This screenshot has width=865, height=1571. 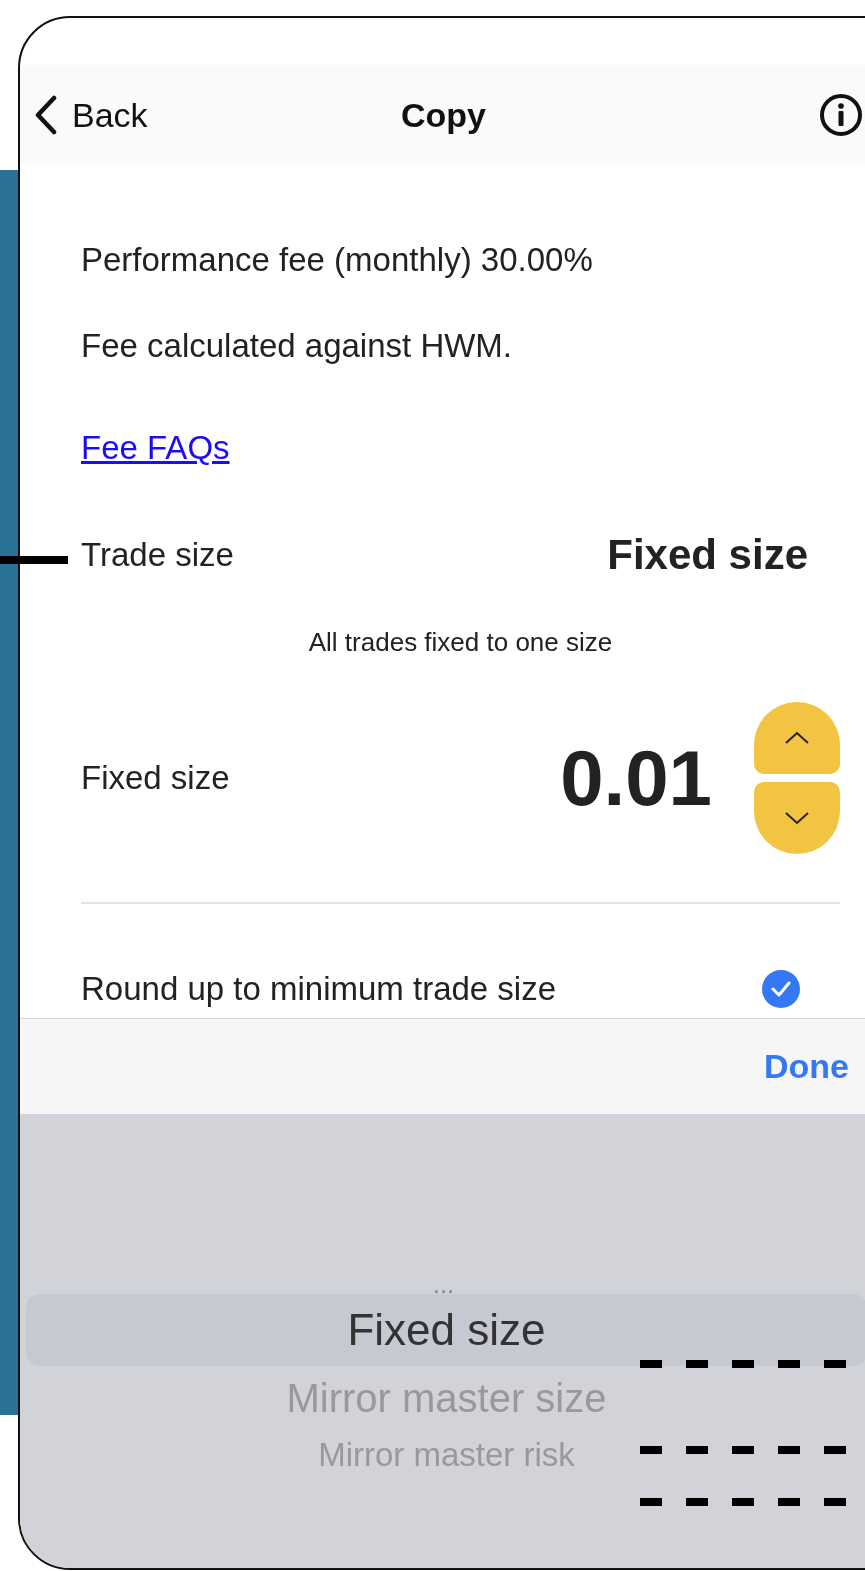 I want to click on fixed-size-value: 0.01, so click(x=636, y=778).